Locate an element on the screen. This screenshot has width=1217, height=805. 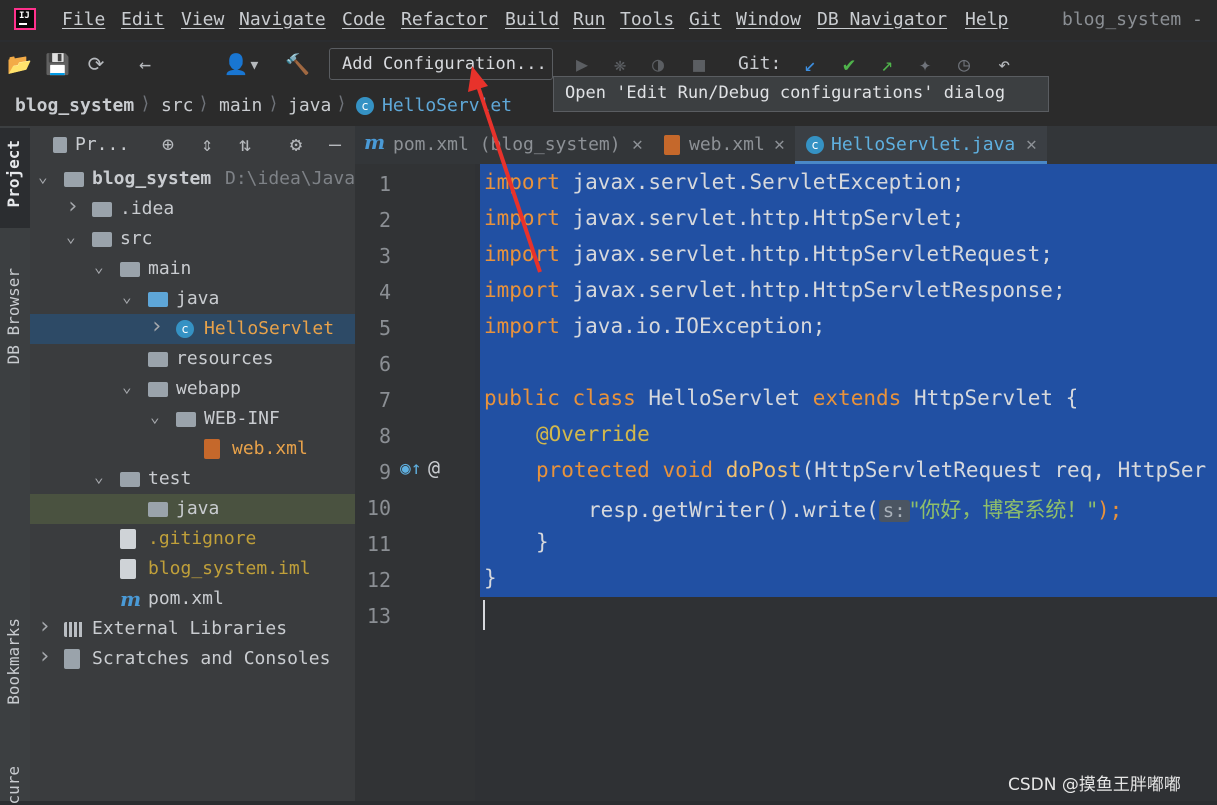
code-line-11: } is located at coordinates (542, 542).